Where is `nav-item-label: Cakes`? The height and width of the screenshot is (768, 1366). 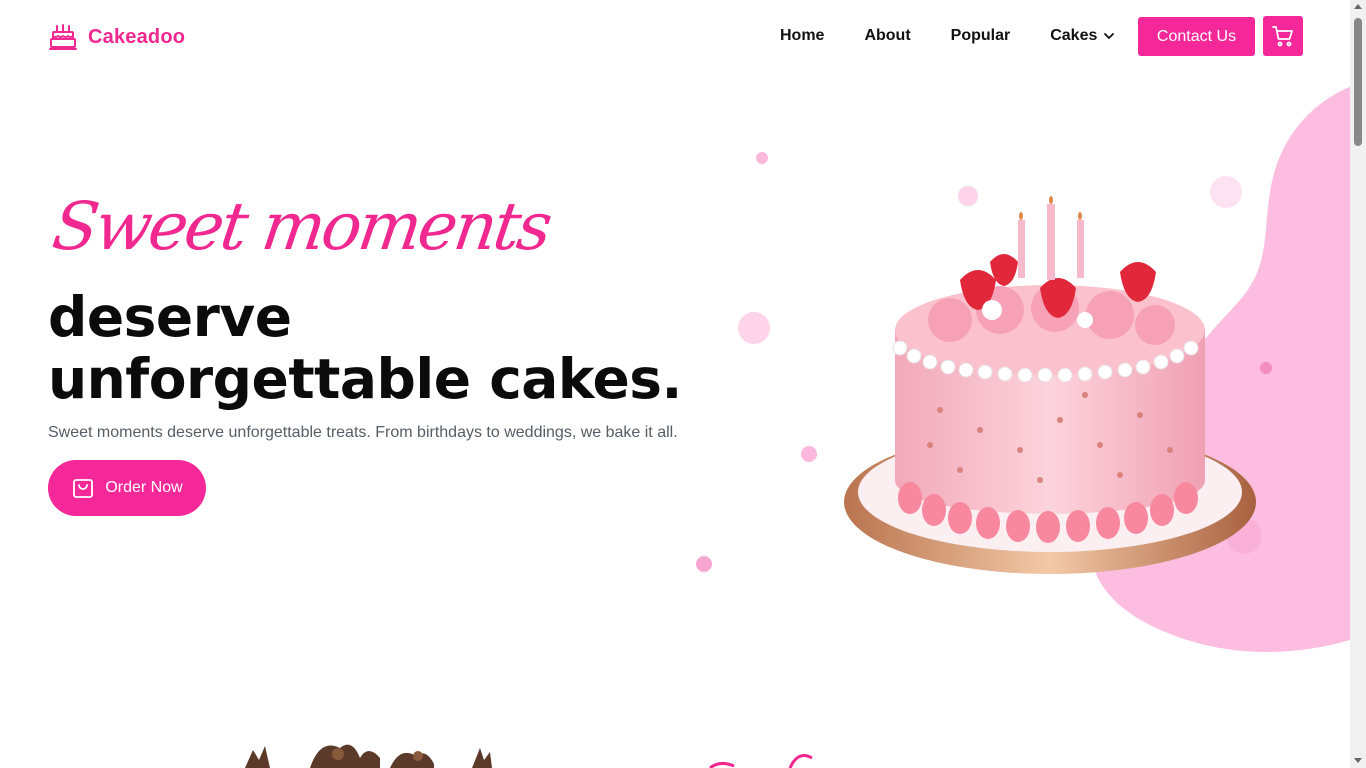 nav-item-label: Cakes is located at coordinates (1074, 35).